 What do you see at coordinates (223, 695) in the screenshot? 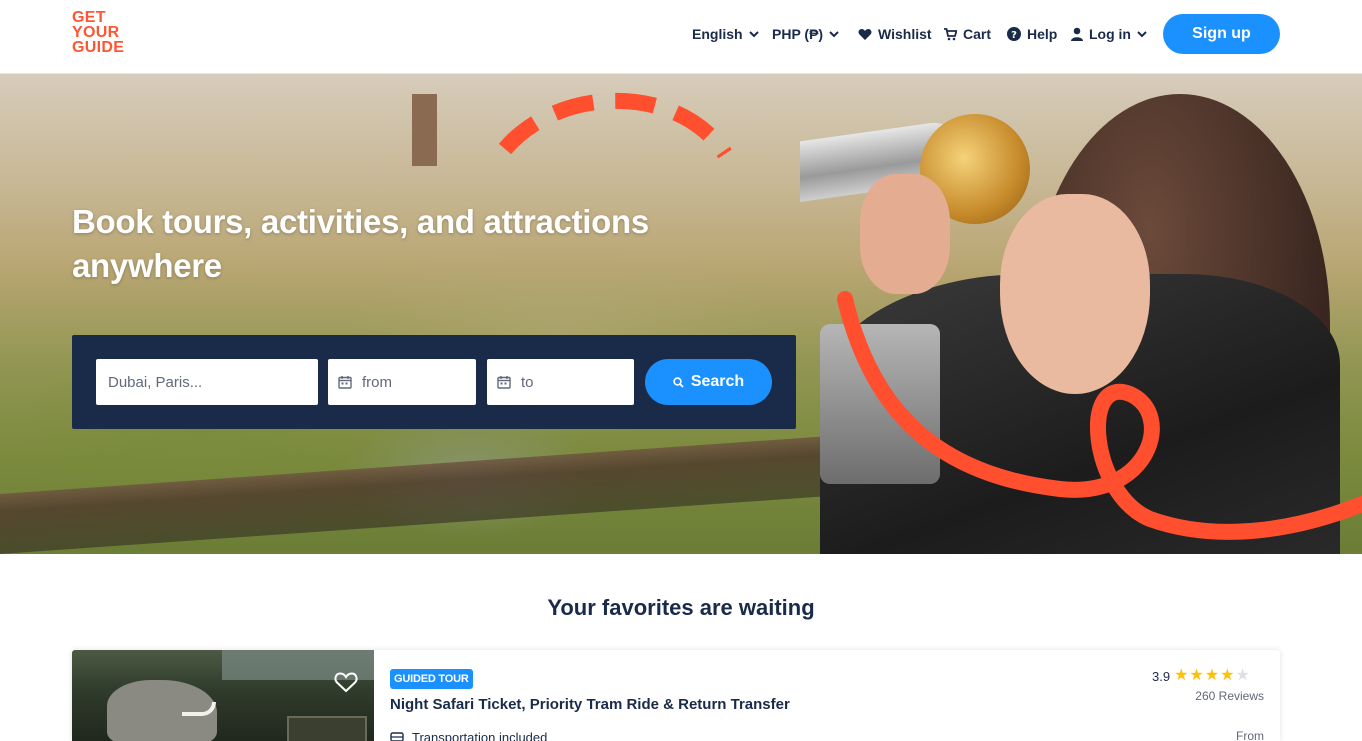
I see `activity-image` at bounding box center [223, 695].